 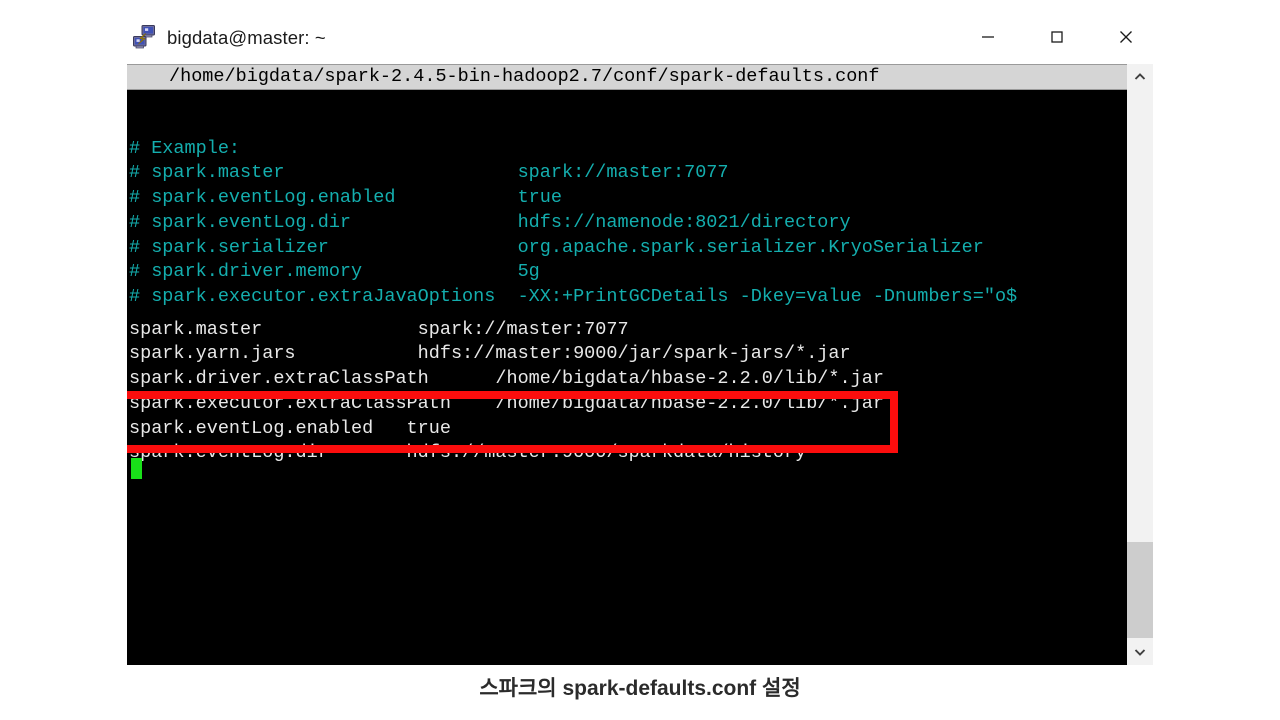 I want to click on maximize-button, so click(x=1057, y=37).